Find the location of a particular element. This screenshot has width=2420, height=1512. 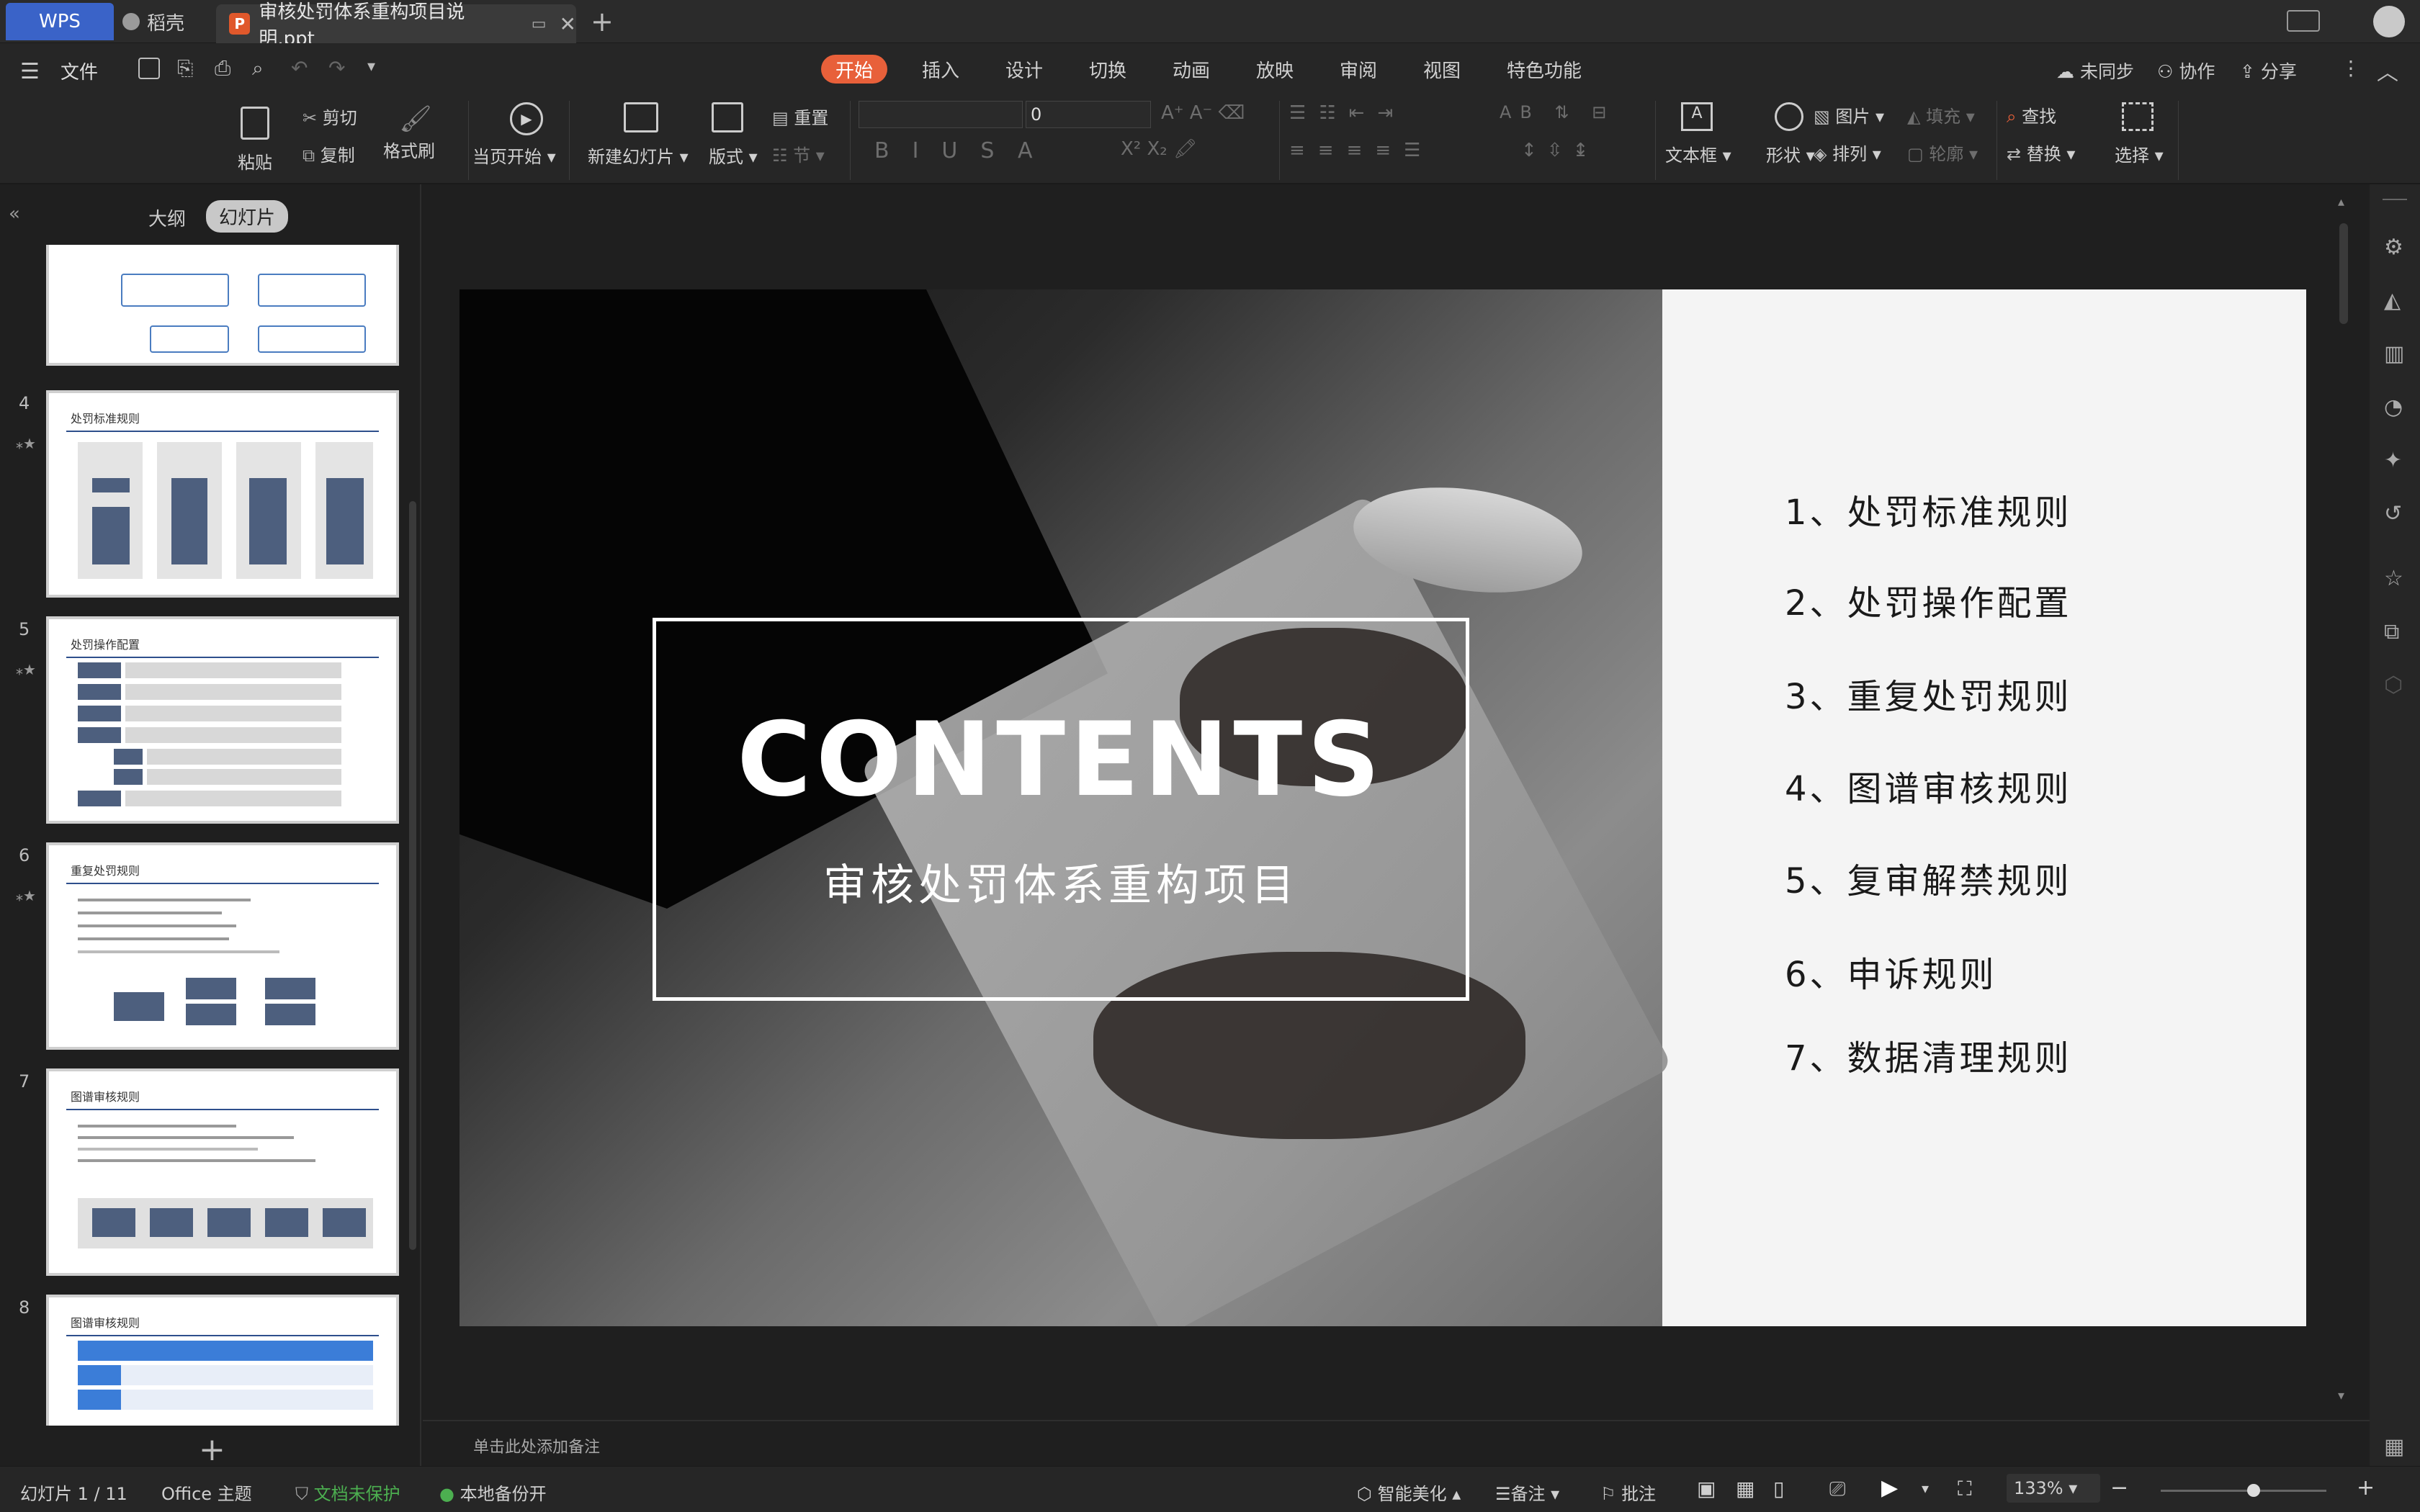

slide-thumbnail-7: 图谱审核规则 is located at coordinates (222, 1172).